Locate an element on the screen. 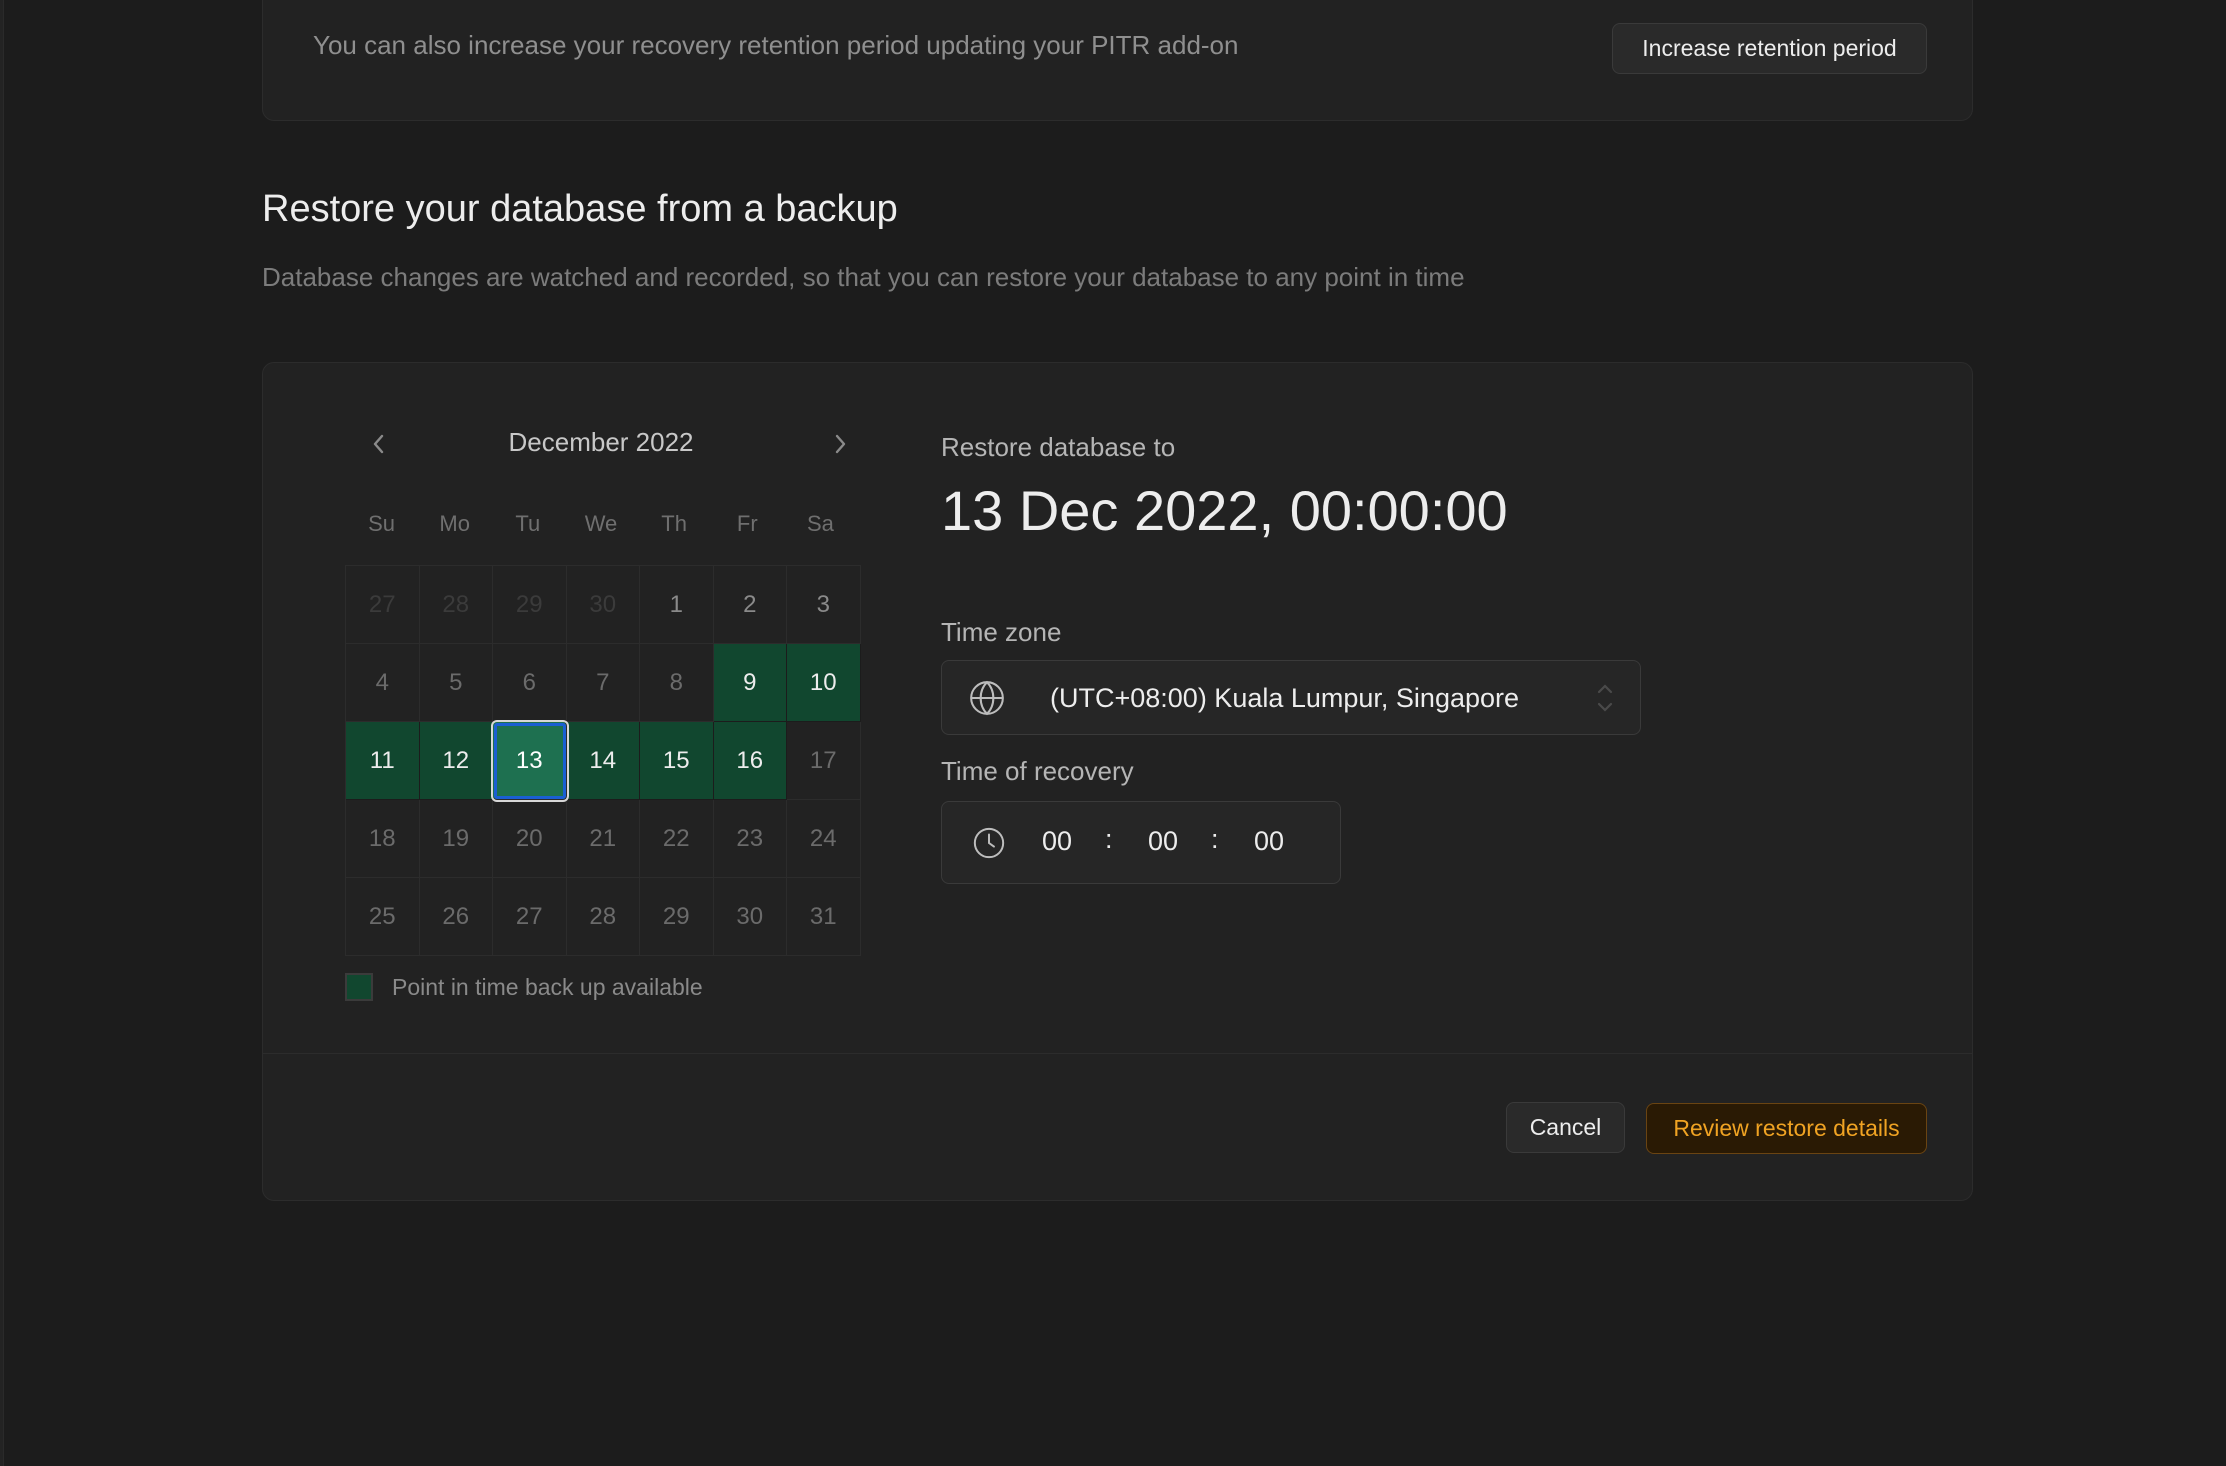 The image size is (2226, 1466). calendar-day: 17 is located at coordinates (824, 761).